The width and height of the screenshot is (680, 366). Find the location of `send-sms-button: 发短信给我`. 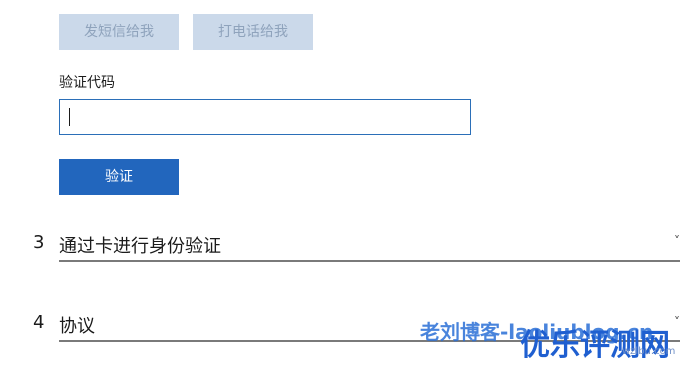

send-sms-button: 发短信给我 is located at coordinates (119, 32).